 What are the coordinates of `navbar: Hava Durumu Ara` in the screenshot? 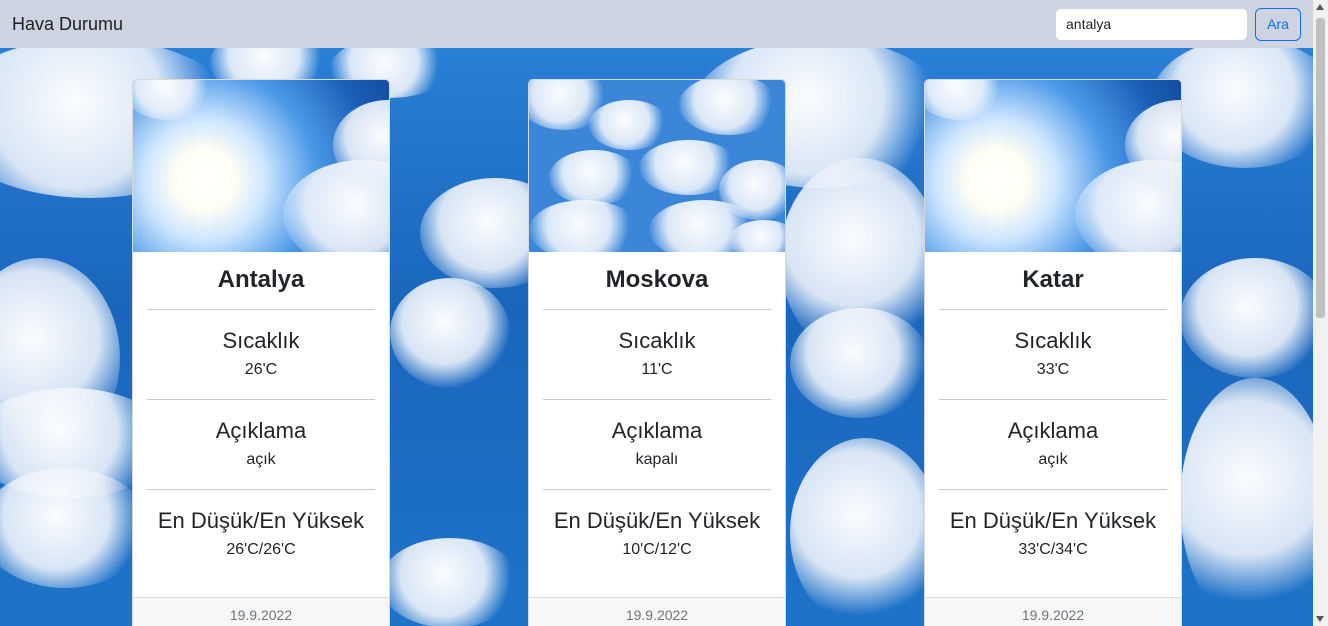 It's located at (656, 24).